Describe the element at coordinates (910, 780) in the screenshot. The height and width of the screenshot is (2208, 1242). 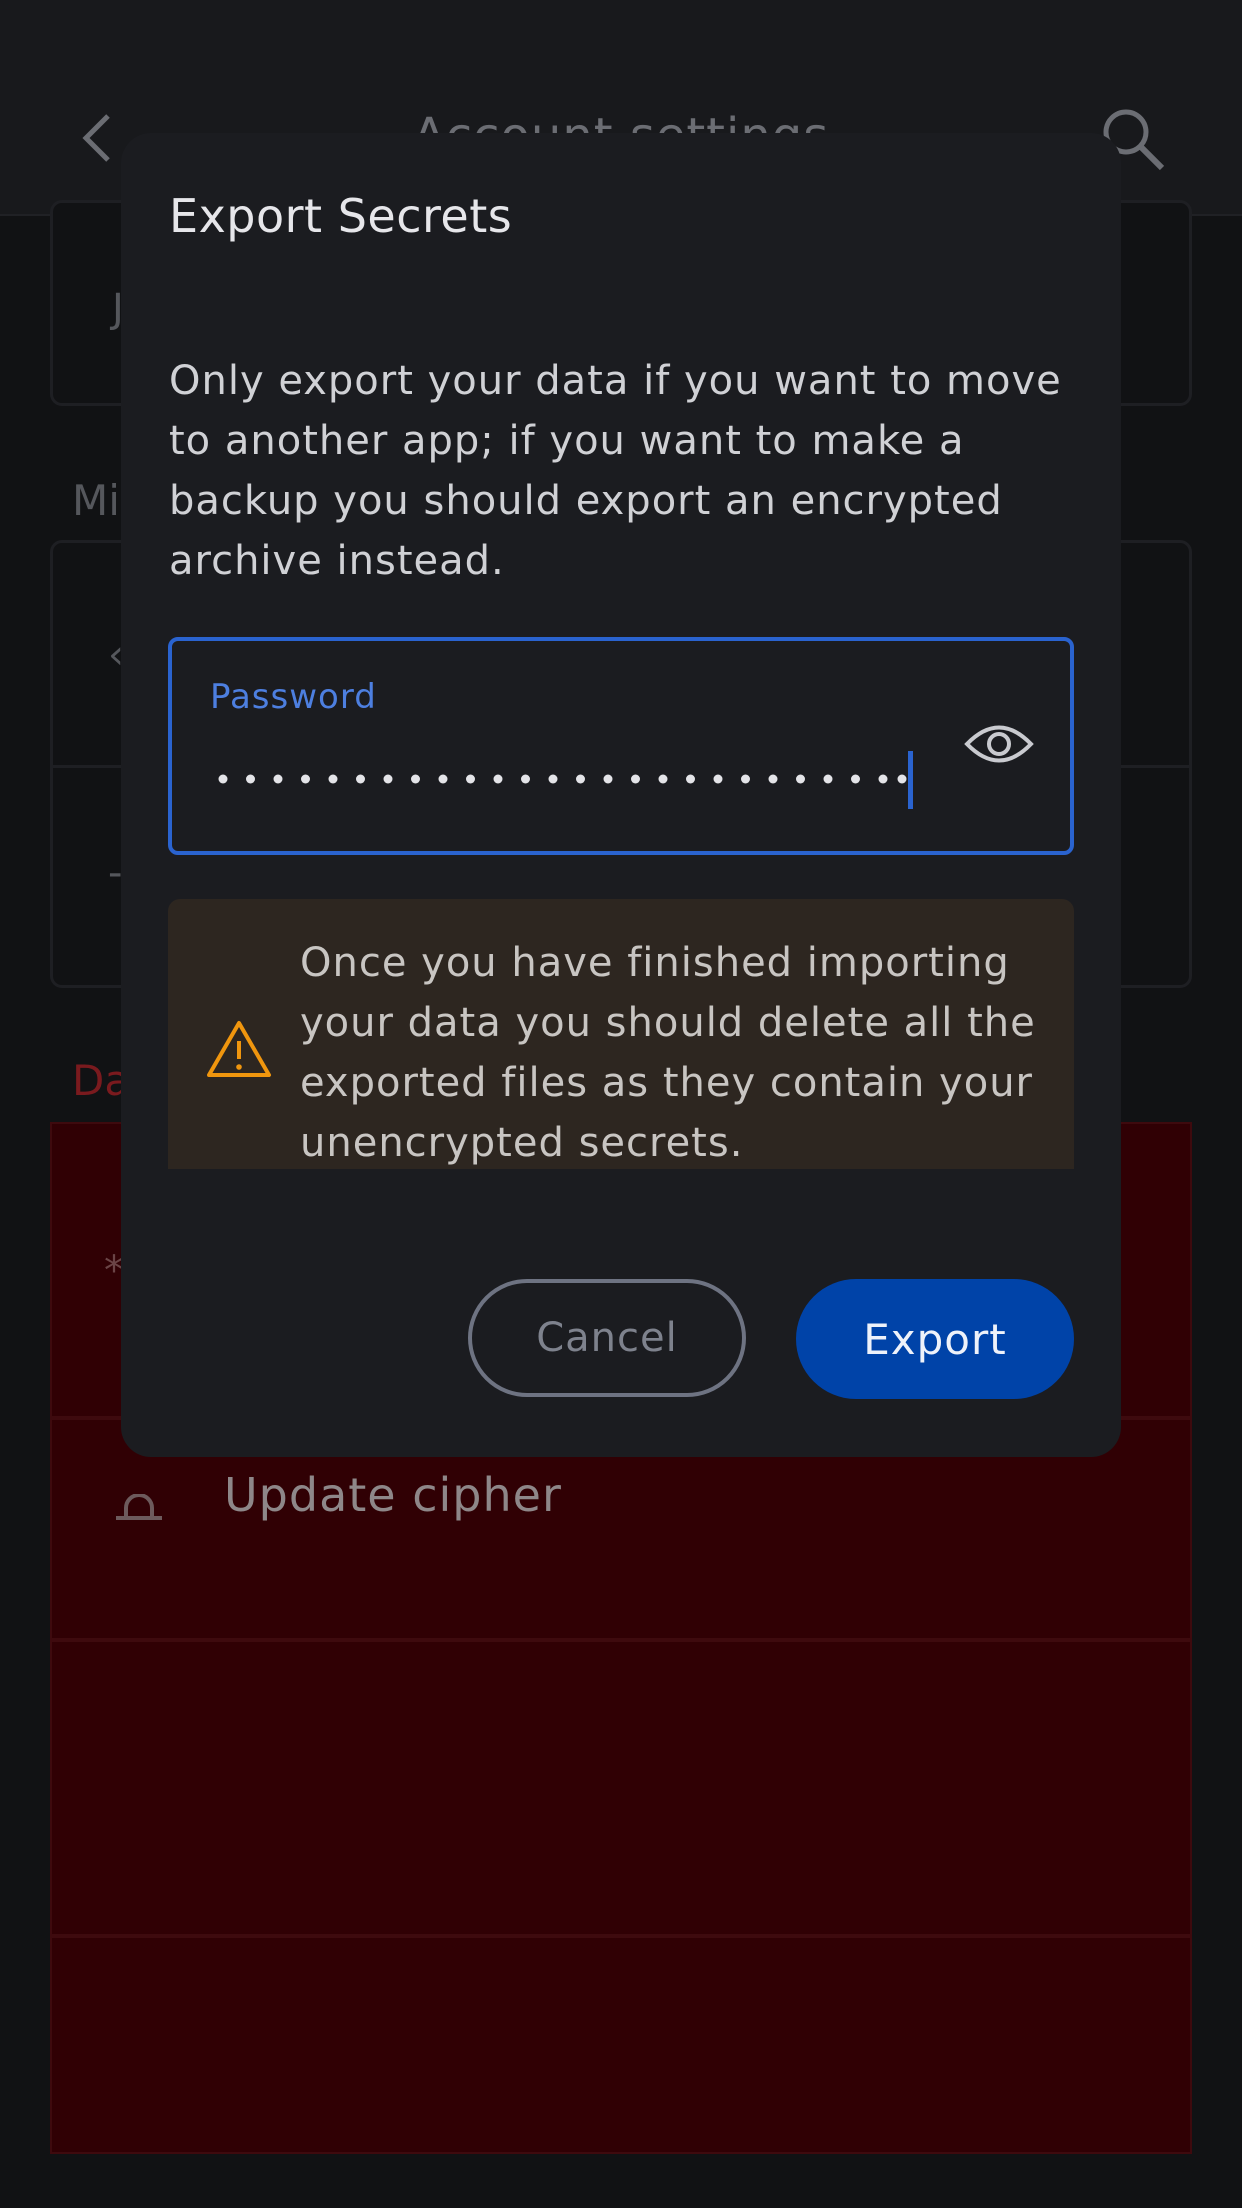
I see `text-cursor` at that location.